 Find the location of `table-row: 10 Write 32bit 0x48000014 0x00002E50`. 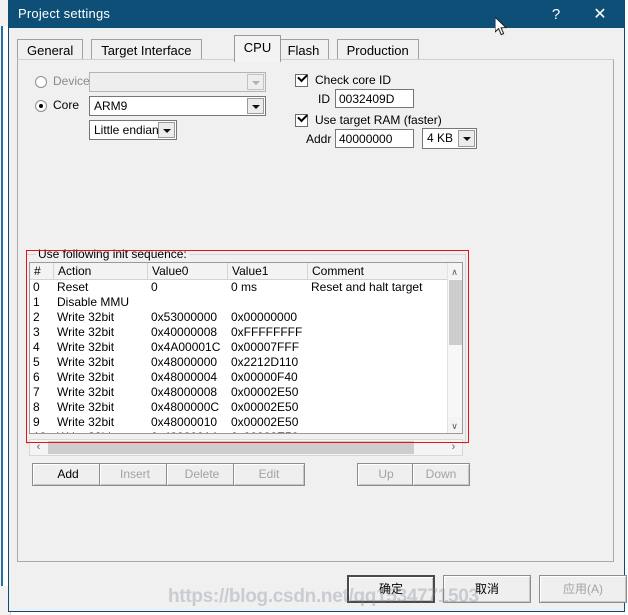

table-row: 10 Write 32bit 0x48000014 0x00002E50 is located at coordinates (238, 431).